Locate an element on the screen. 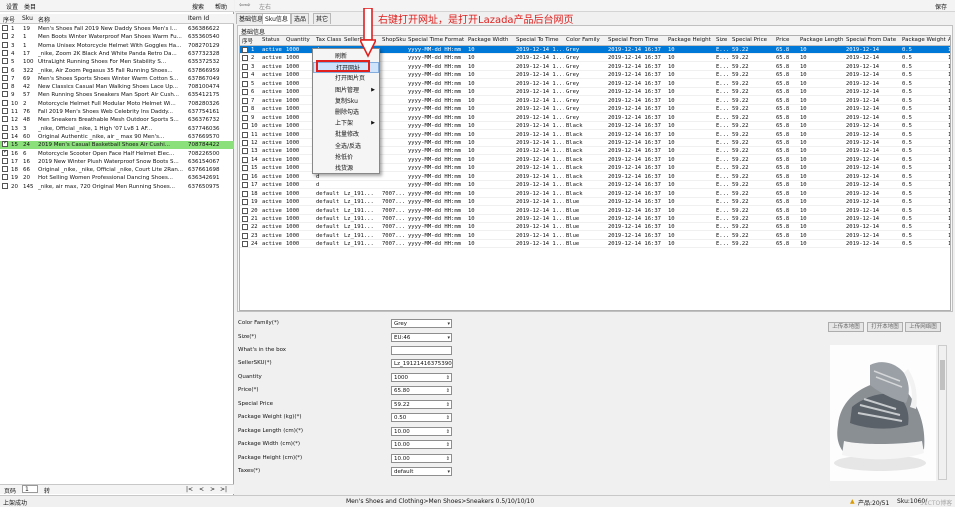 The height and width of the screenshot is (507, 955). context-menu-item: 抢低价 is located at coordinates (346, 157).